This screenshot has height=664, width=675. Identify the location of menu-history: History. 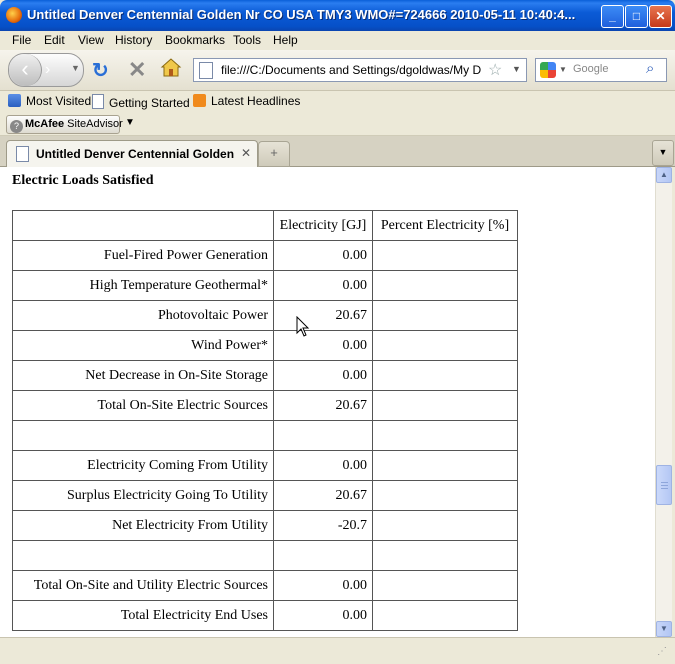
(133, 40).